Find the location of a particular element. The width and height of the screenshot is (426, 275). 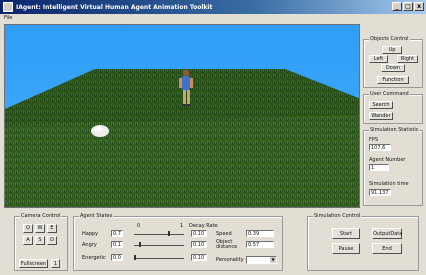

close-button: x is located at coordinates (419, 6).